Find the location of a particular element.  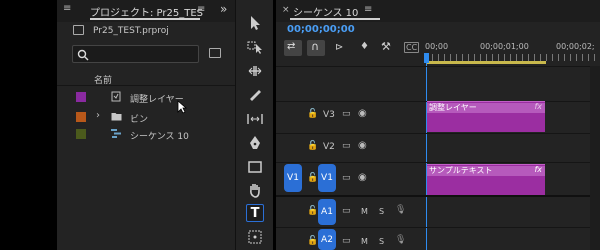

track-name: V2 is located at coordinates (329, 147).